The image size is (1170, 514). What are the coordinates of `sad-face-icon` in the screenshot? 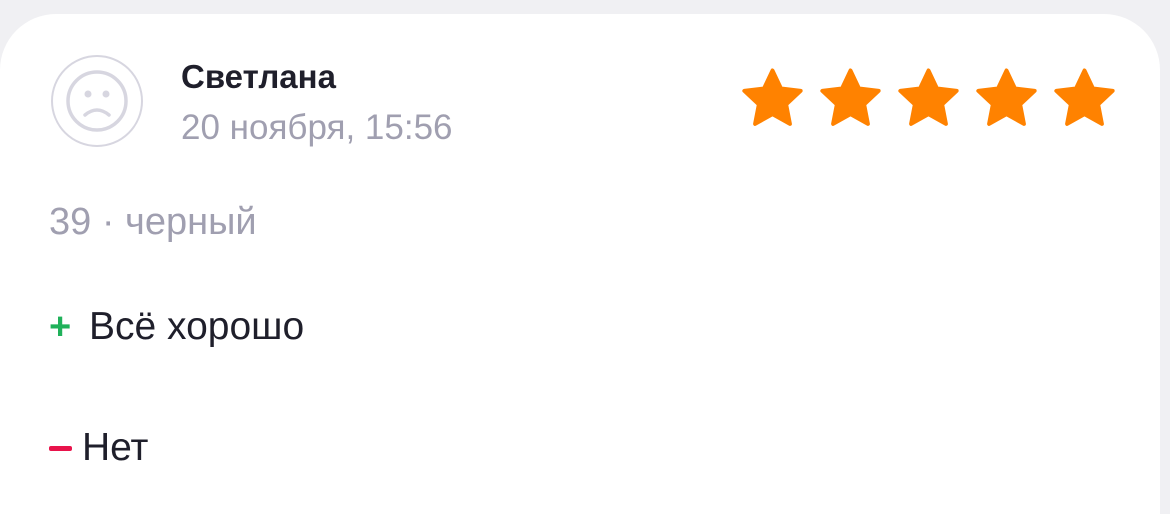 It's located at (97, 101).